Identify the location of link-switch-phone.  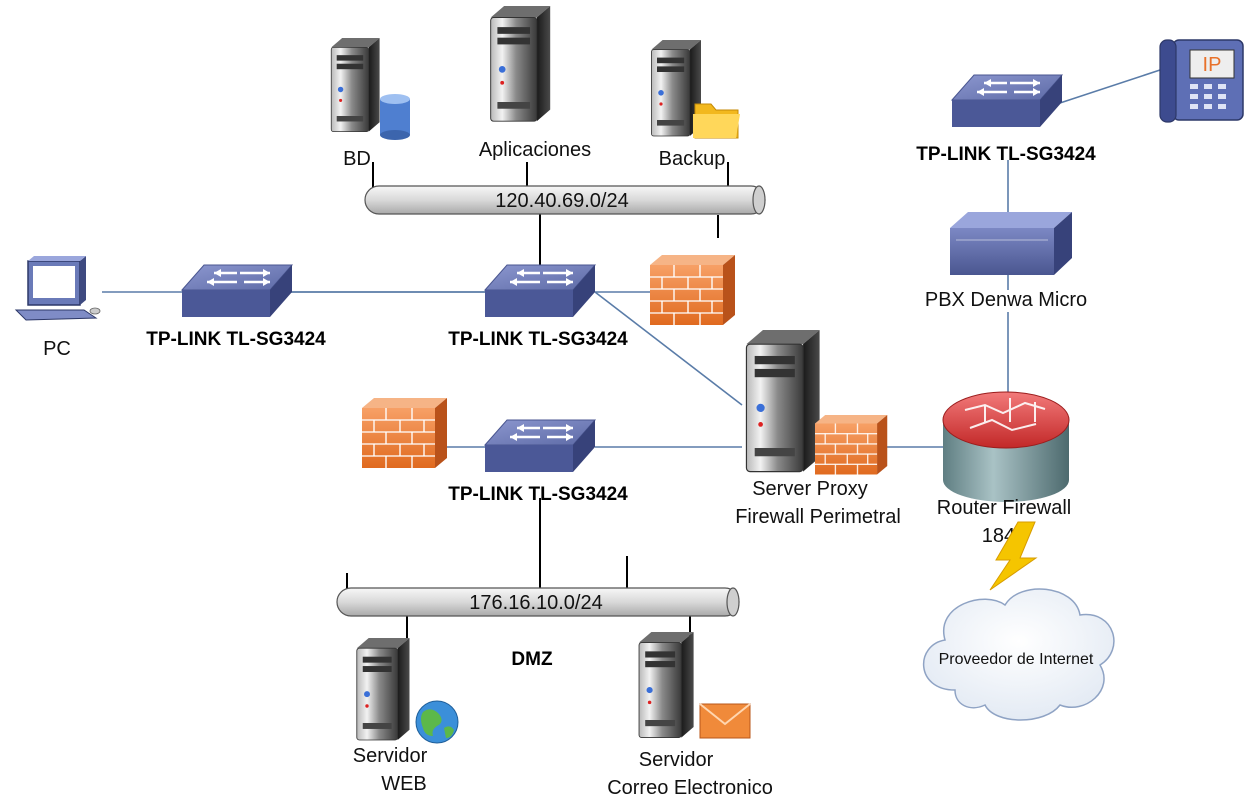
(1110, 86).